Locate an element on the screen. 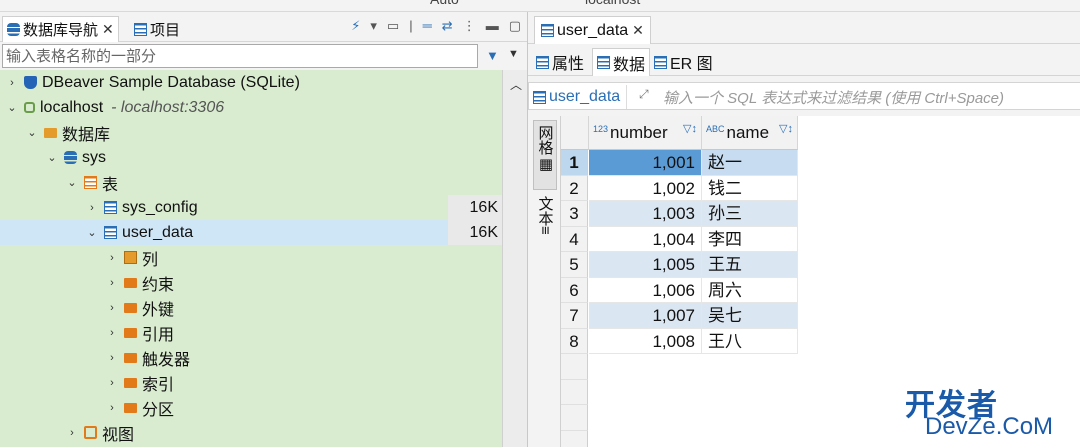 This screenshot has height=447, width=1080. tree-item-sys: ⌄ sys is located at coordinates (251, 157).